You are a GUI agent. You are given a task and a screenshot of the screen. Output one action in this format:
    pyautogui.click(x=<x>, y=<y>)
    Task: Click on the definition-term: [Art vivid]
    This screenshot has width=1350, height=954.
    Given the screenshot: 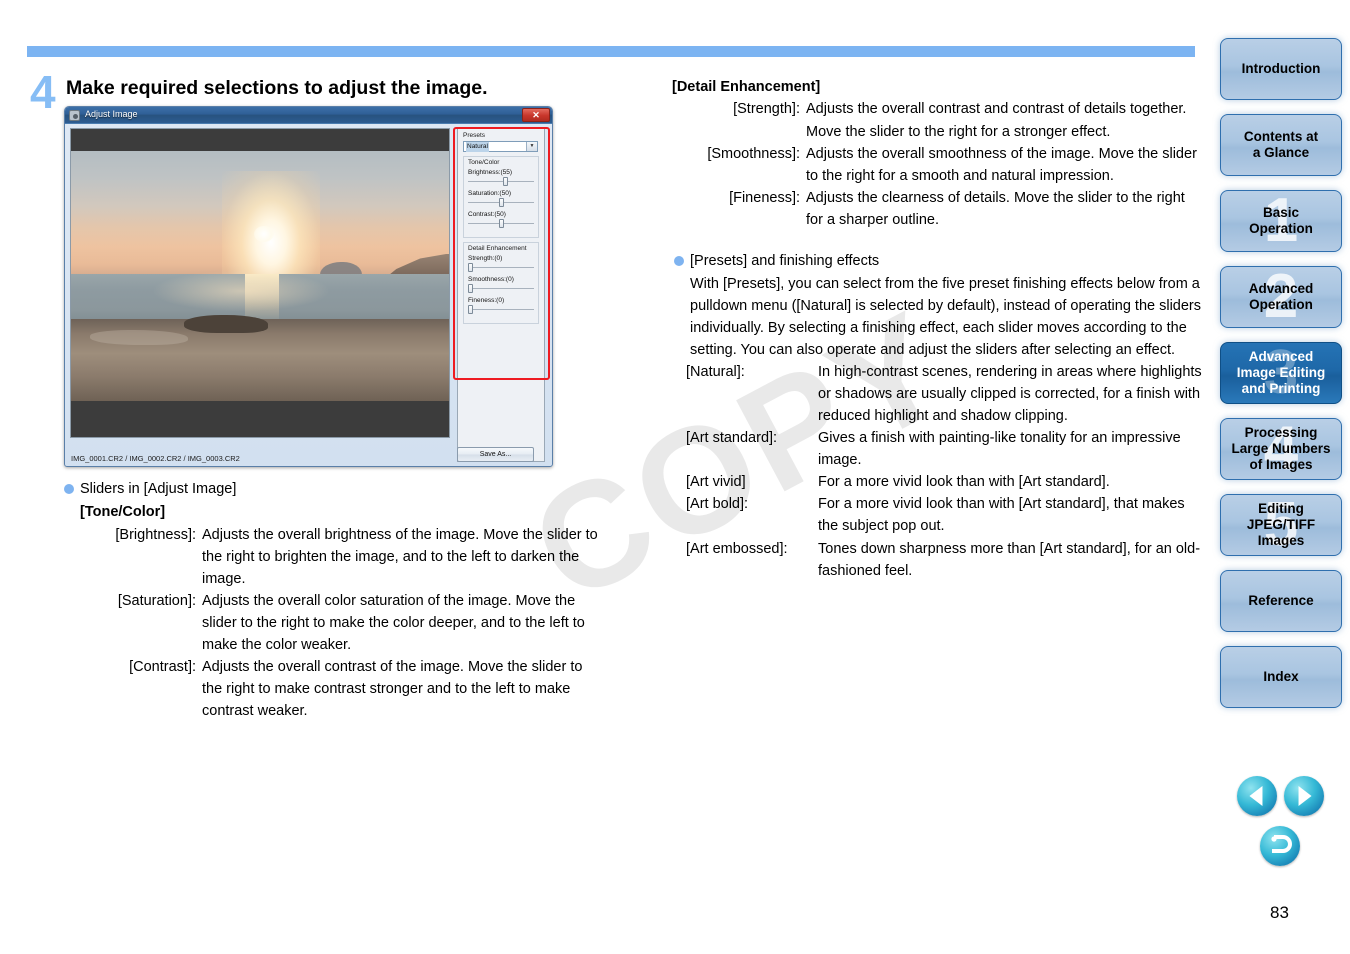 What is the action you would take?
    pyautogui.click(x=716, y=482)
    